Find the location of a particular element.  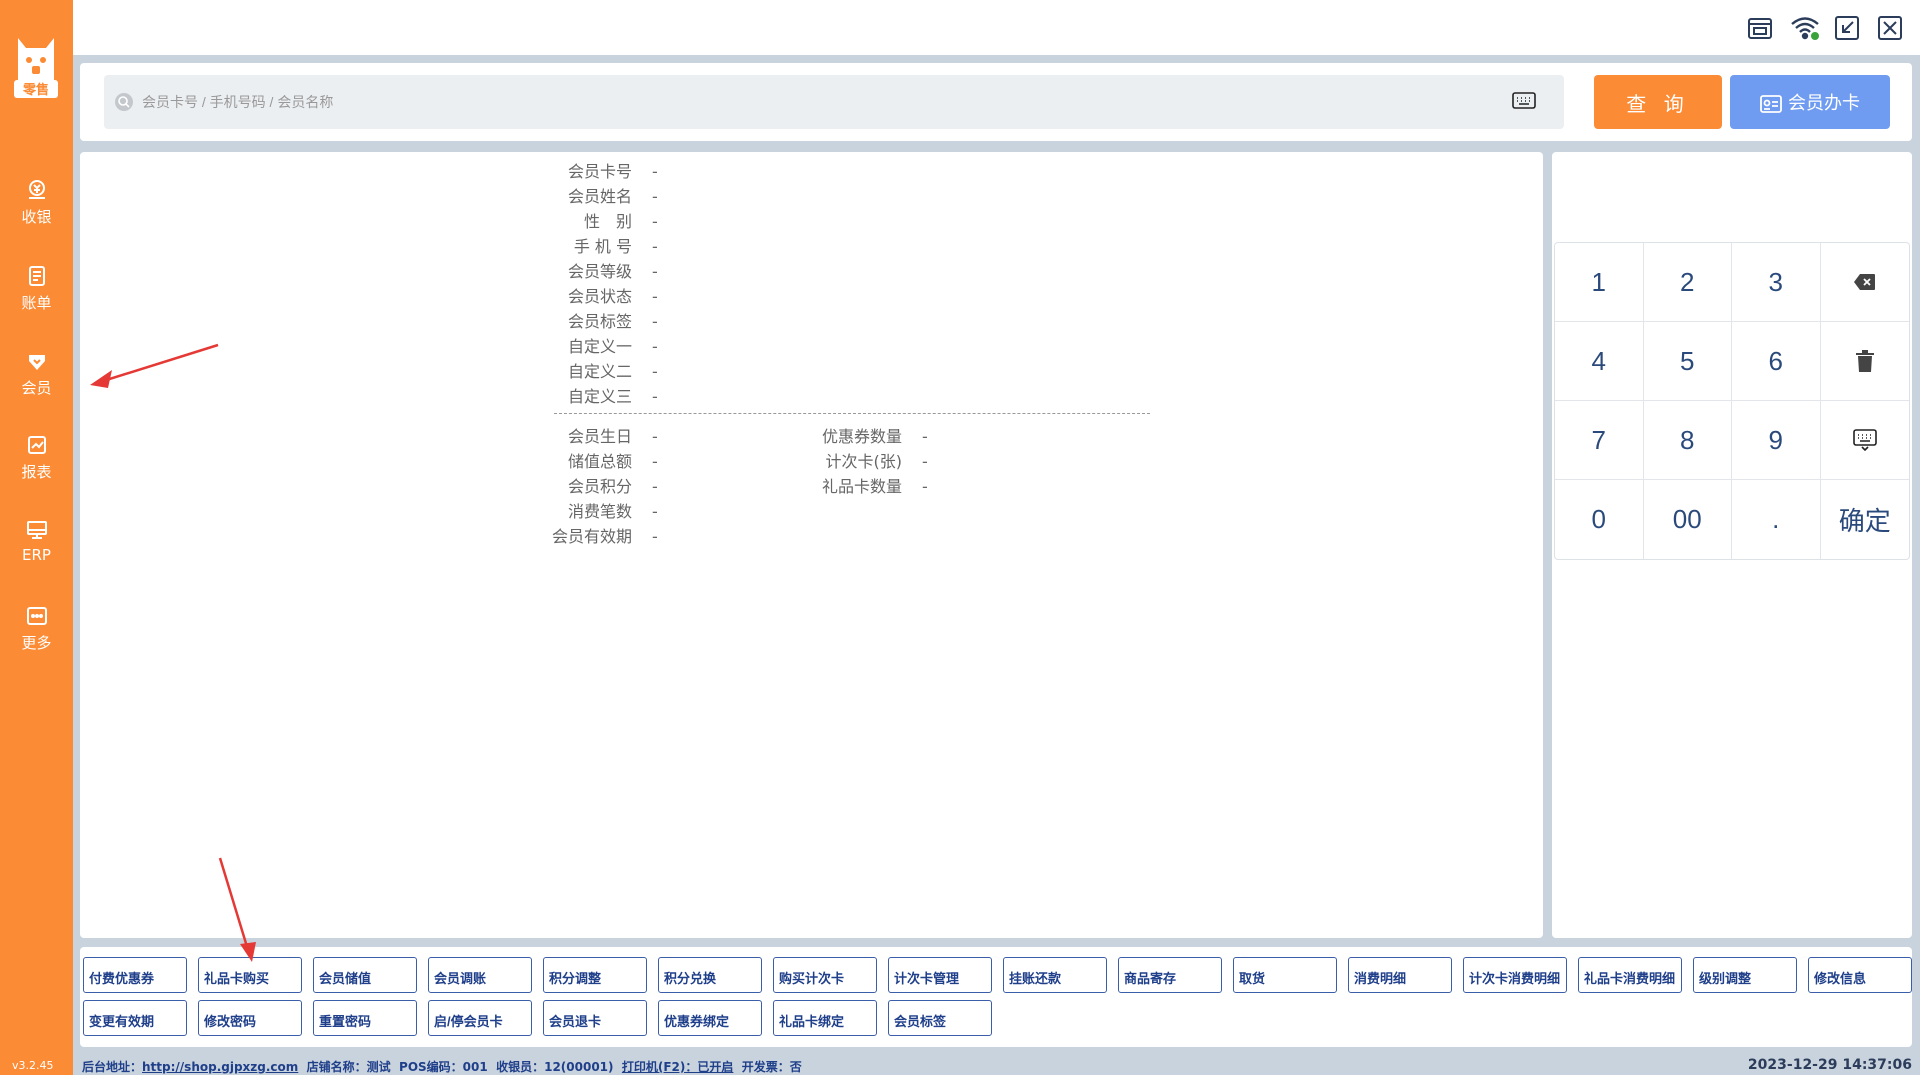

function-button: 积分兑换 is located at coordinates (710, 975).